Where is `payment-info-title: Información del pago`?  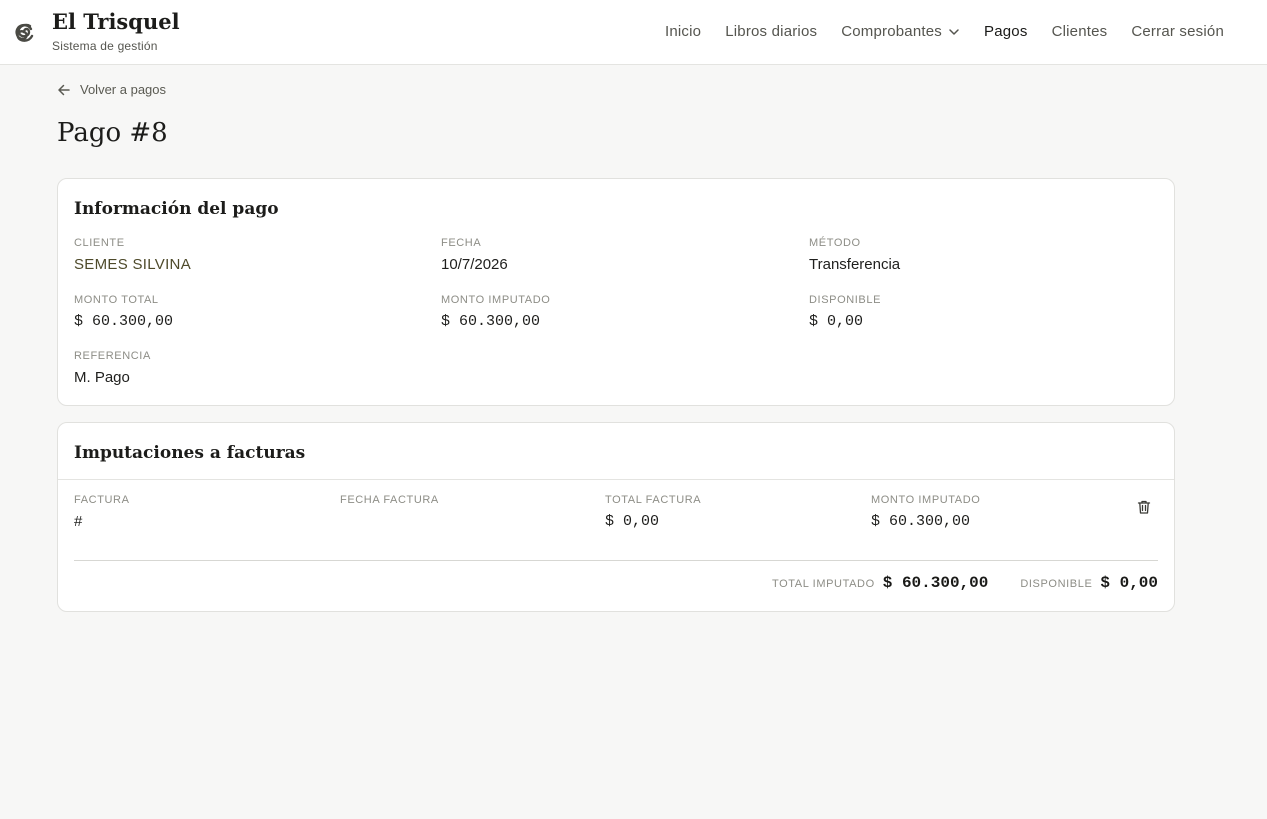
payment-info-title: Información del pago is located at coordinates (176, 209).